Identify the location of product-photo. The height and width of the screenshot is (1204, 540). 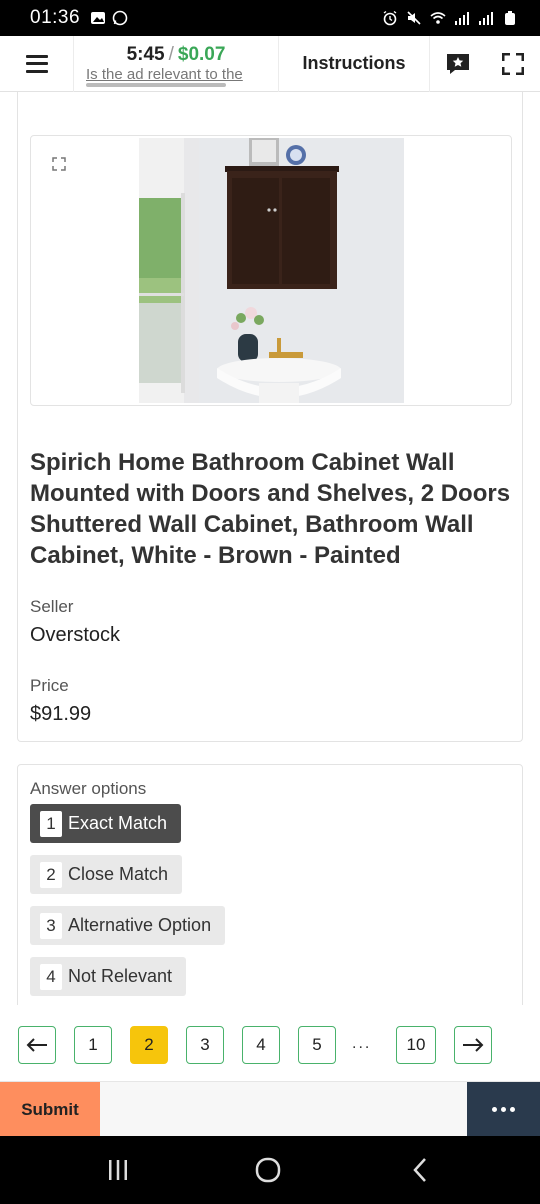
(271, 270).